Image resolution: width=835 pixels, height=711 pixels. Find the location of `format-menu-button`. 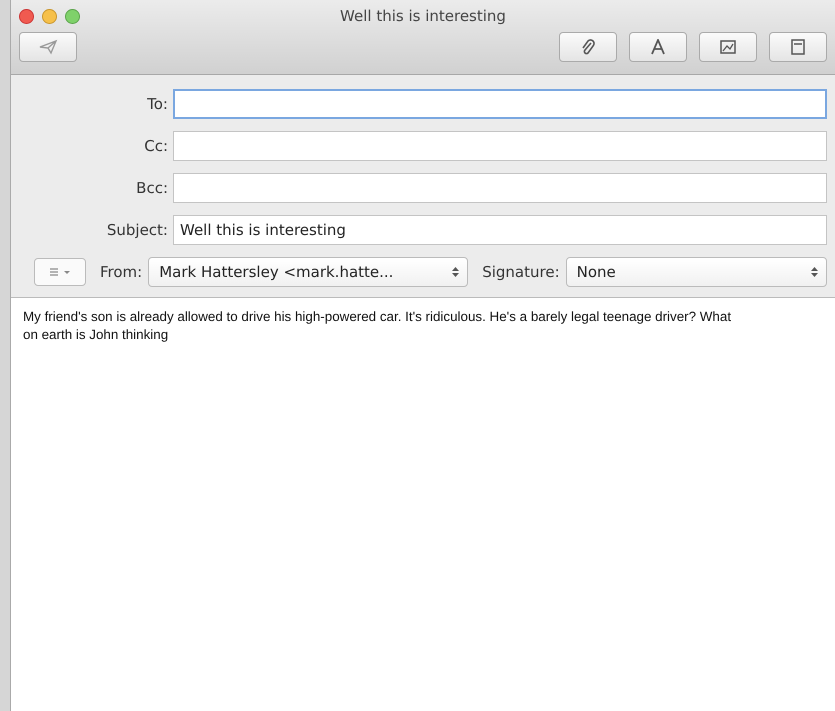

format-menu-button is located at coordinates (60, 272).